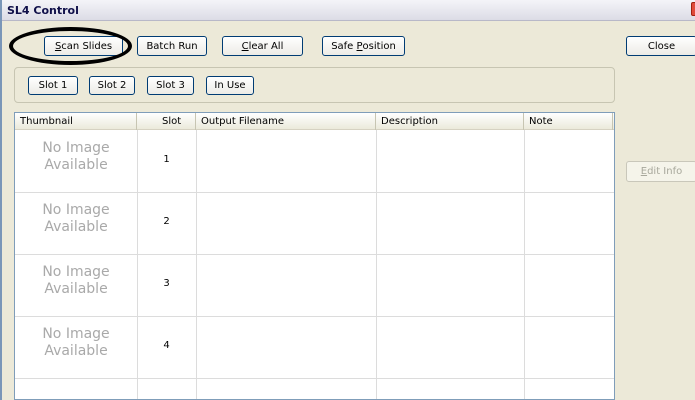 The image size is (695, 400). Describe the element at coordinates (230, 85) in the screenshot. I see `in-use-button: In Use` at that location.